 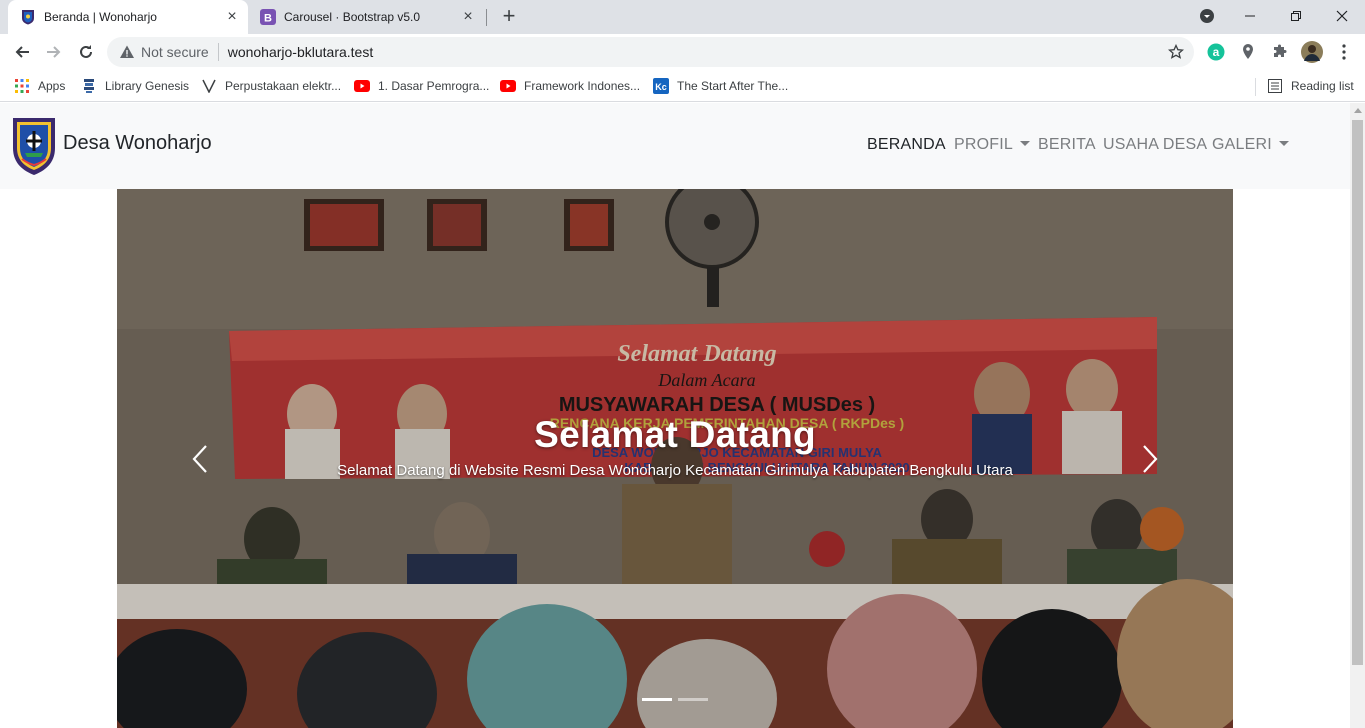 I want to click on security-label: Not secure, so click(x=175, y=52).